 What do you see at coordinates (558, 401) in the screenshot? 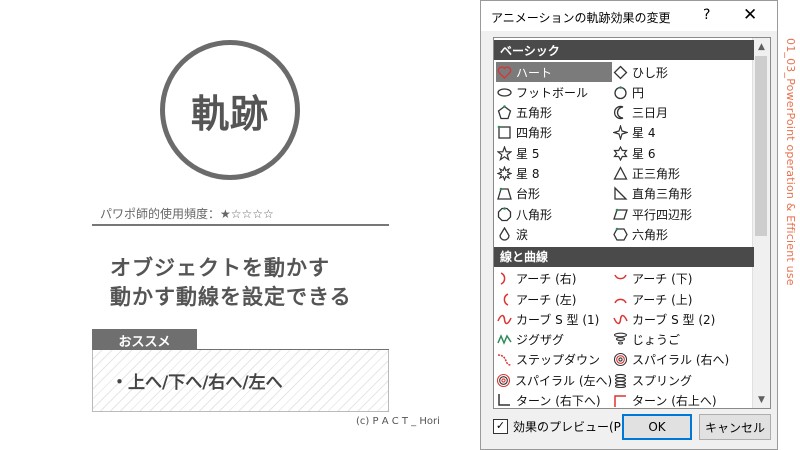
I see `motion-path-label: ターン (右下へ)` at bounding box center [558, 401].